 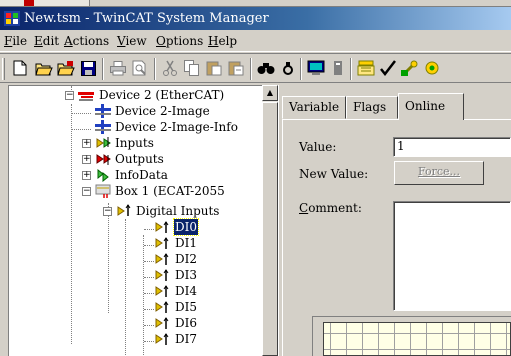 I want to click on tool-icon, so click(x=338, y=68).